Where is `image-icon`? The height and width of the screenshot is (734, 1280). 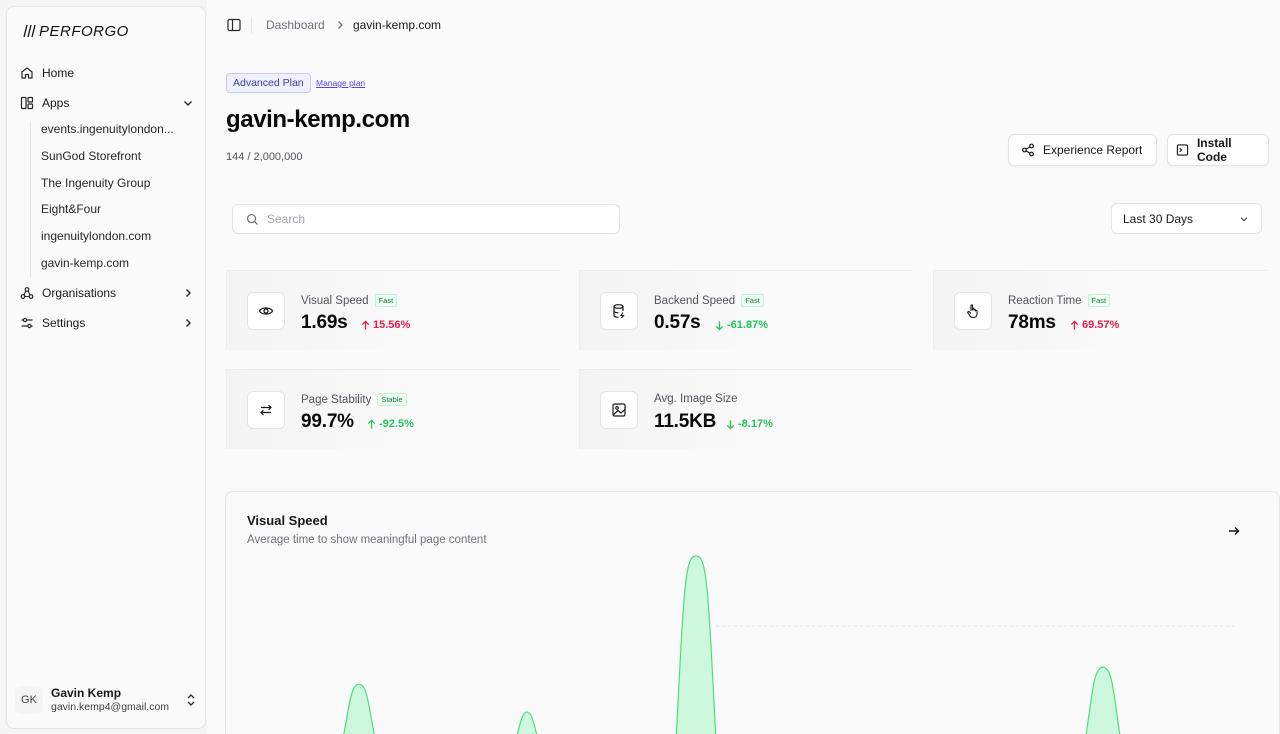
image-icon is located at coordinates (619, 410).